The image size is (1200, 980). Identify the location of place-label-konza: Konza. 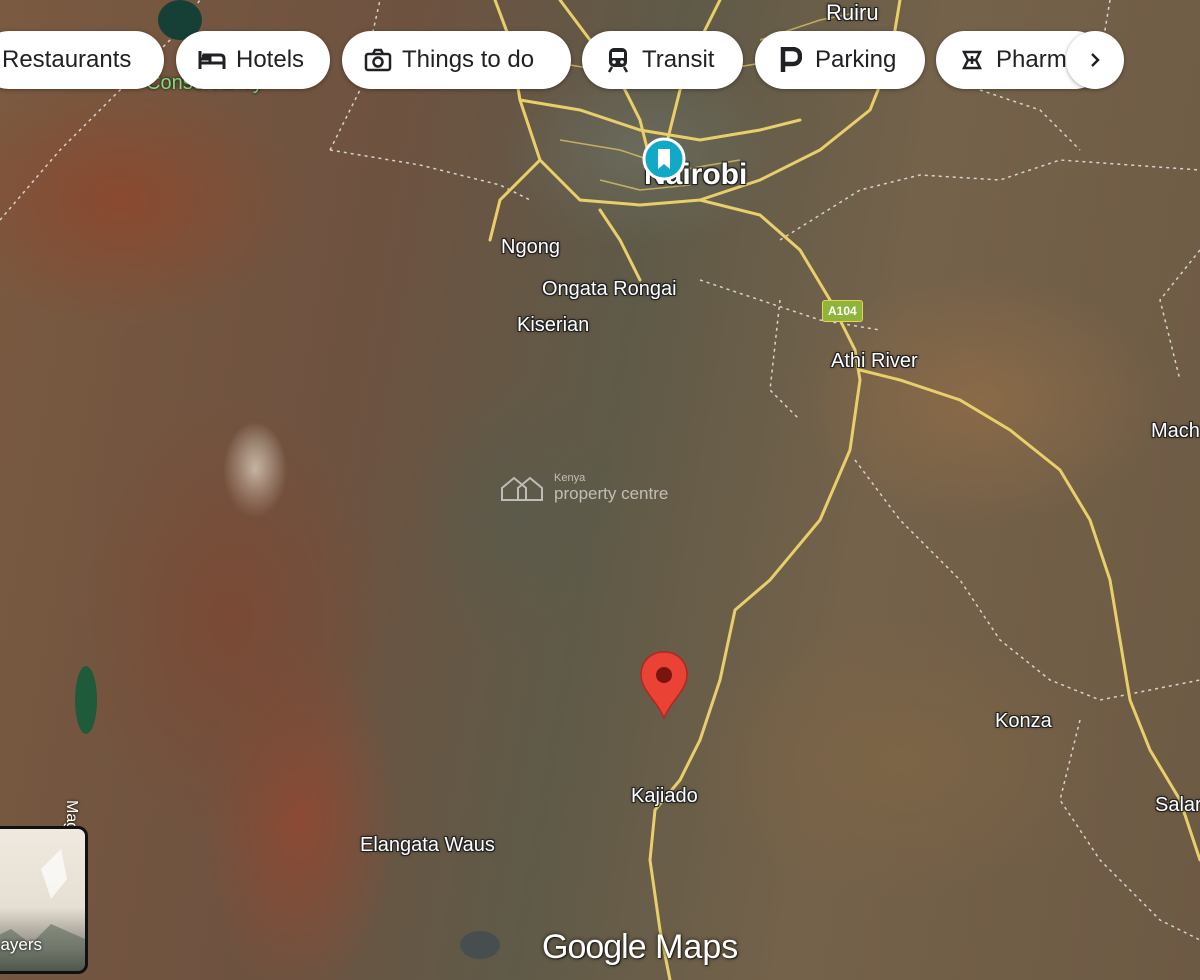
(1023, 721).